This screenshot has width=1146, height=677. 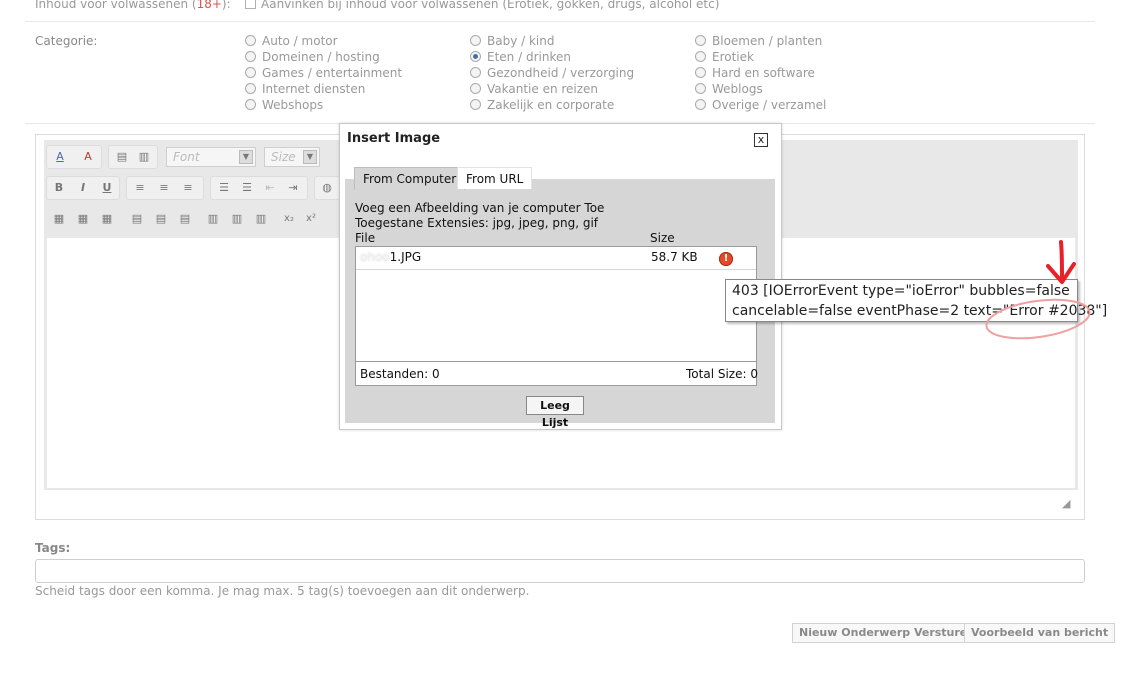 What do you see at coordinates (760, 41) in the screenshot?
I see `category-option: Bloemen / planten` at bounding box center [760, 41].